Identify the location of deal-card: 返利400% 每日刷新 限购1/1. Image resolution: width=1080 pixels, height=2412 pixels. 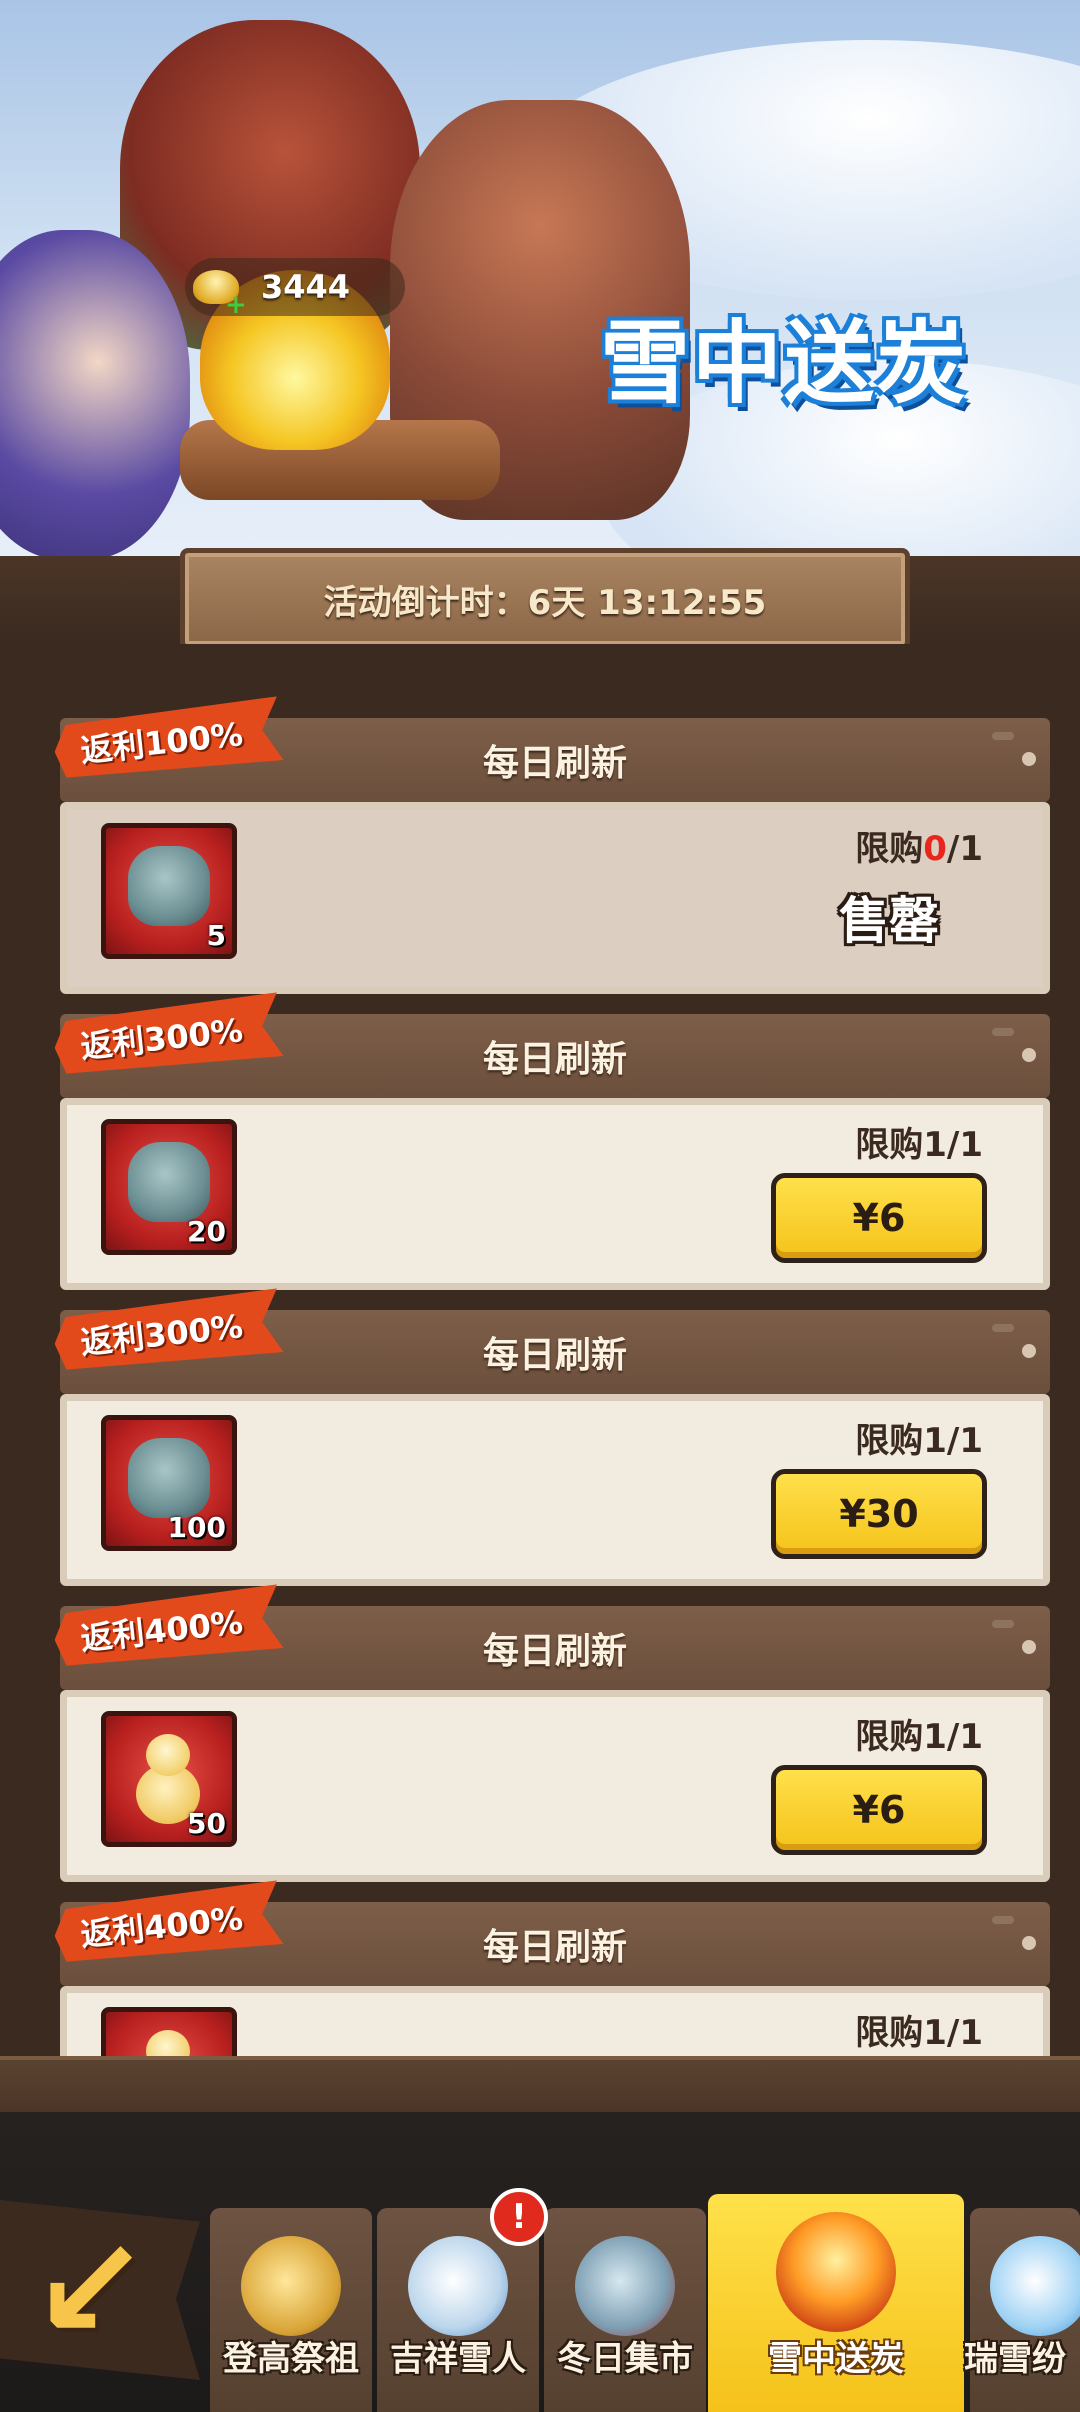
(555, 1959).